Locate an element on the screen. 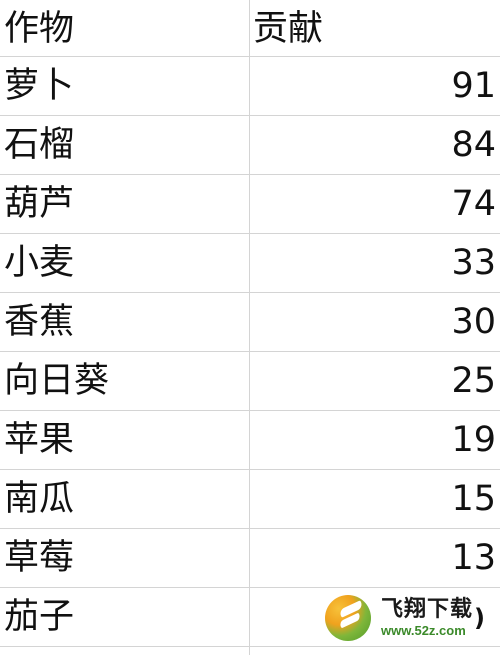 This screenshot has height=655, width=500. crop-cell: 萝卜 is located at coordinates (125, 86).